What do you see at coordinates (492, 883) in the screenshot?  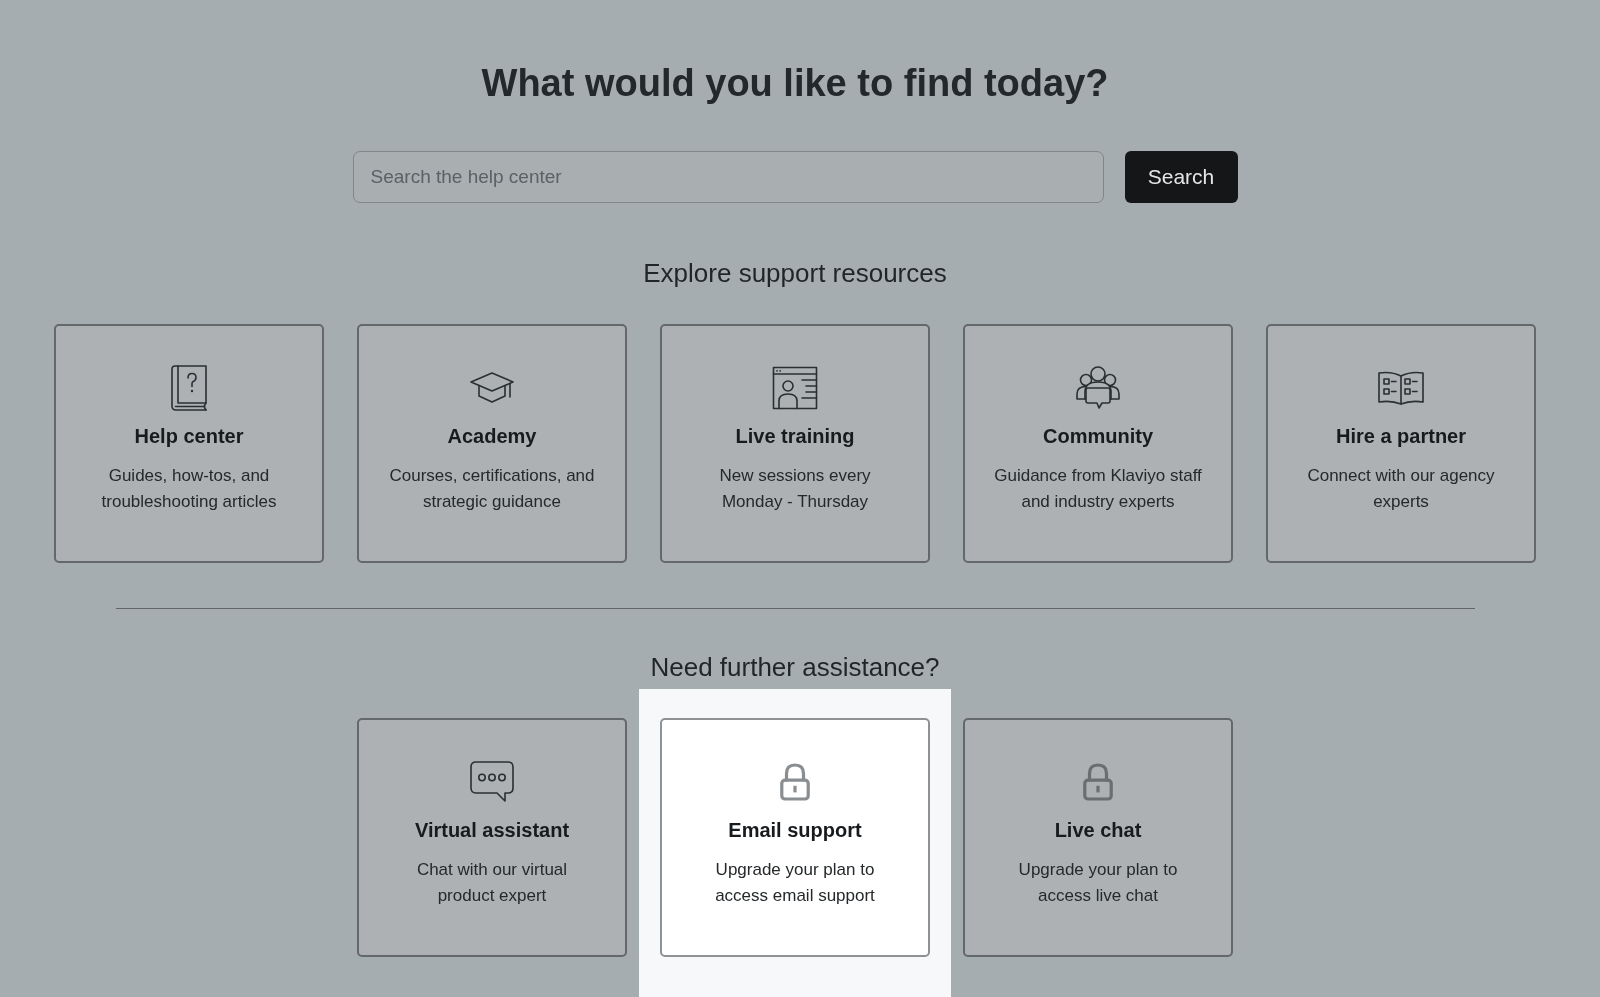 I see `card-description: Chat with our virtual product expert` at bounding box center [492, 883].